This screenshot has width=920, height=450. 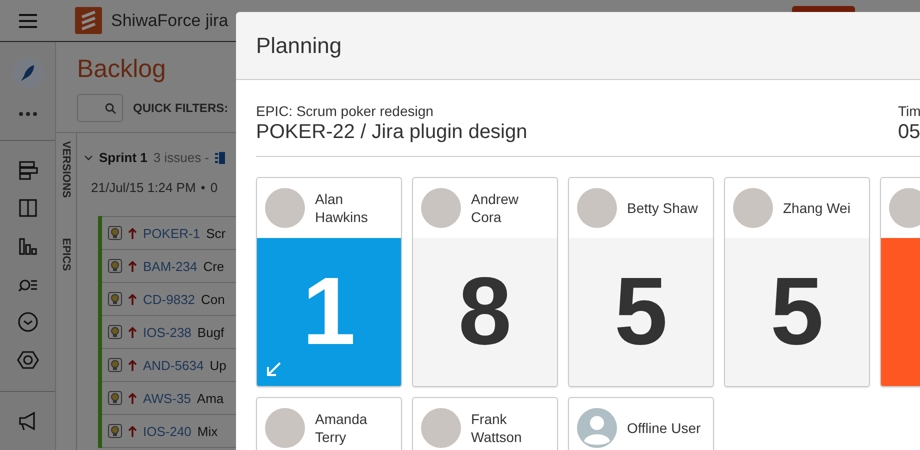 What do you see at coordinates (663, 208) in the screenshot?
I see `voter-name: Betty Shaw` at bounding box center [663, 208].